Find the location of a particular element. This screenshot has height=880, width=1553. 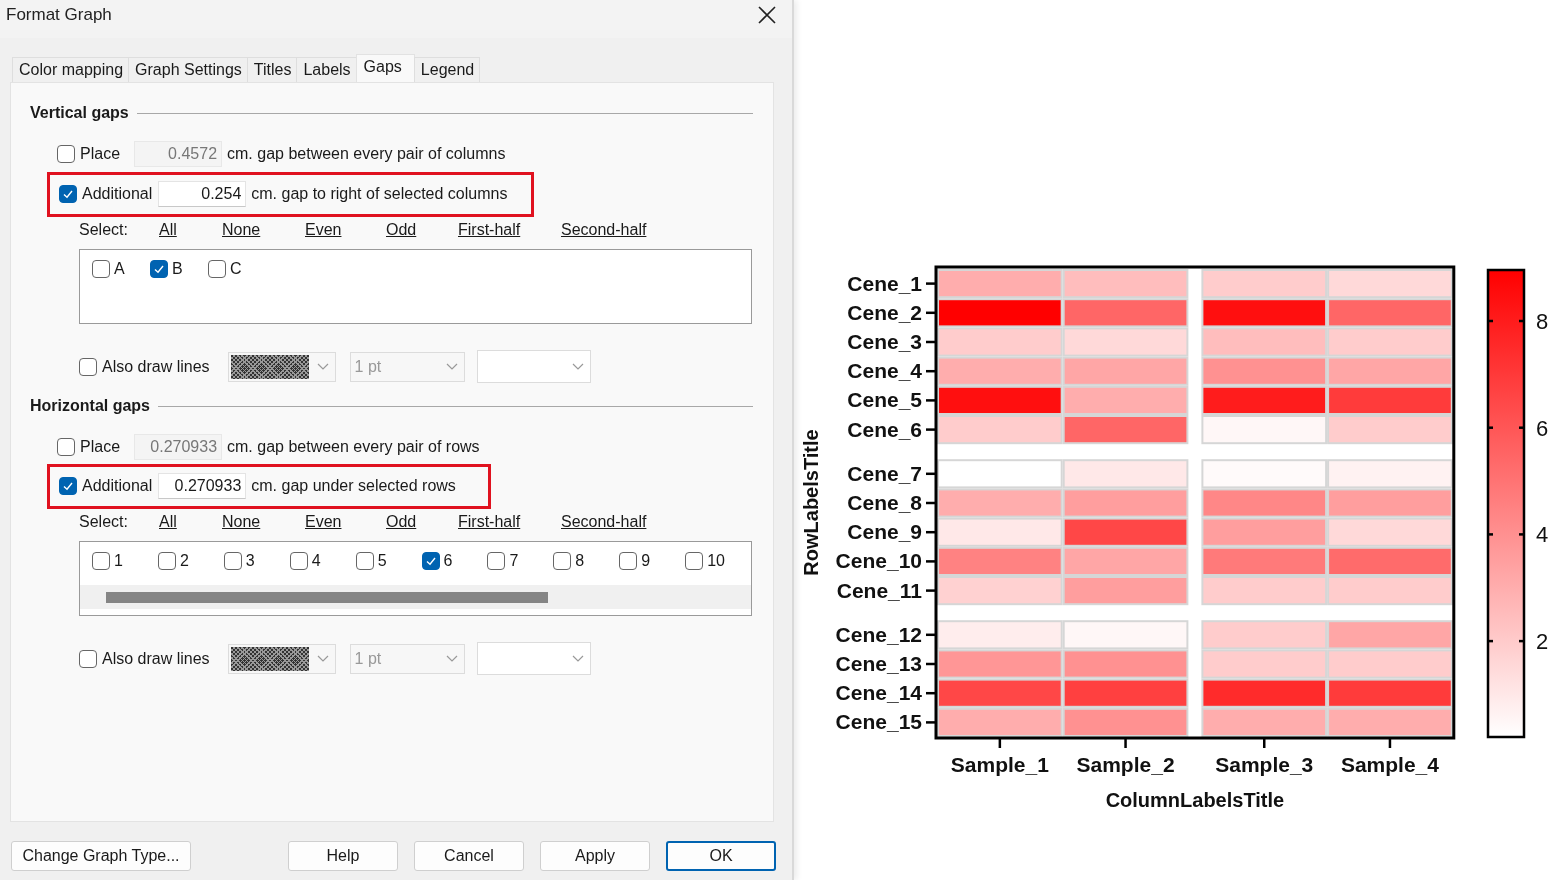

checkbox-label: A is located at coordinates (119, 269).